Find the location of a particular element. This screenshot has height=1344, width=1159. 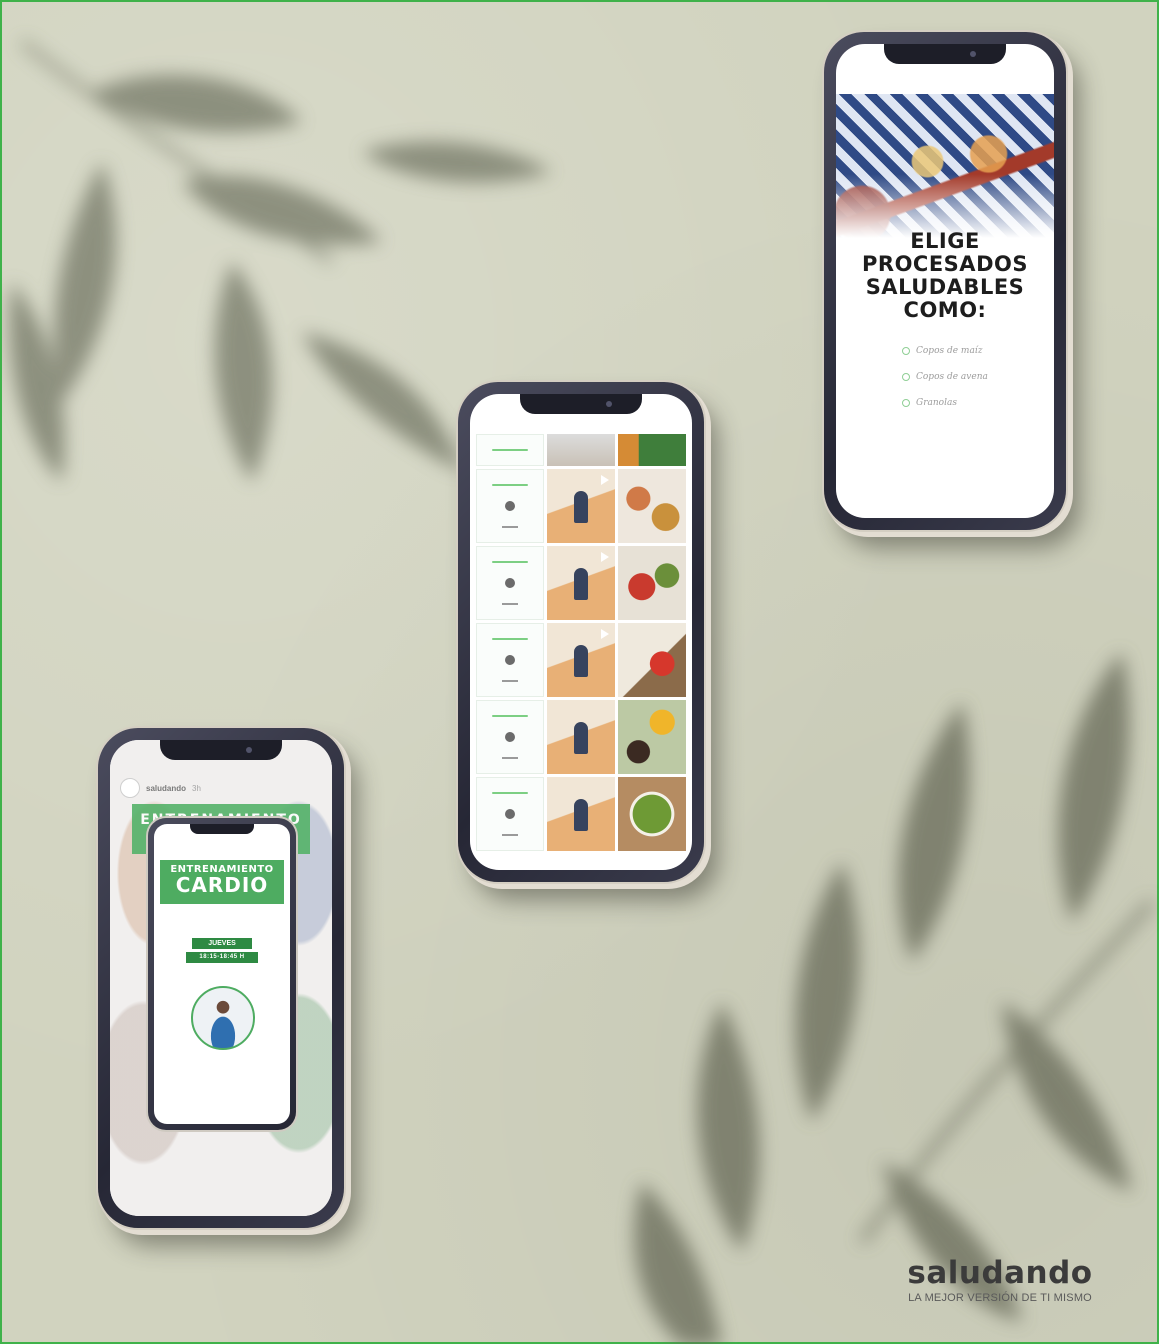

post-grid is located at coordinates (581, 642).